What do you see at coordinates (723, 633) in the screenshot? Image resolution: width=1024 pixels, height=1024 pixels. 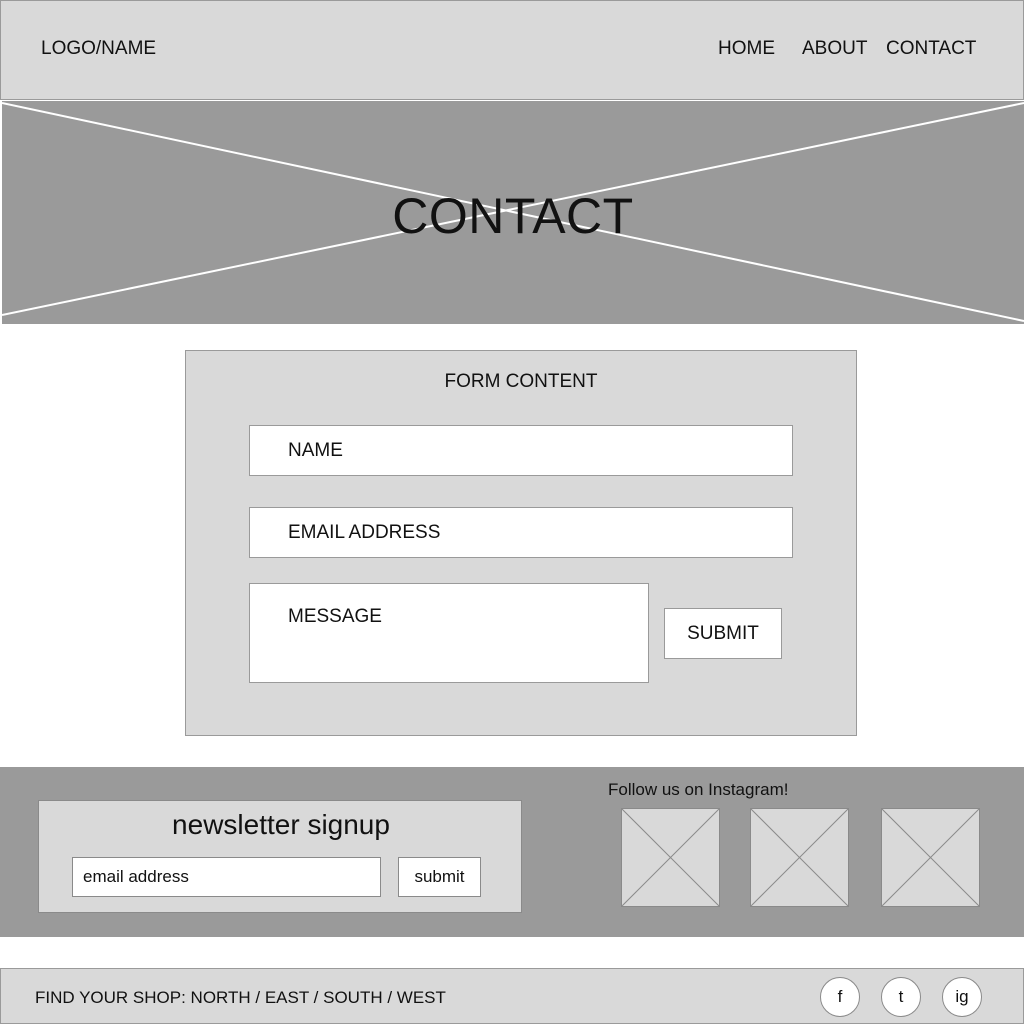 I see `submit-button: SUBMIT` at bounding box center [723, 633].